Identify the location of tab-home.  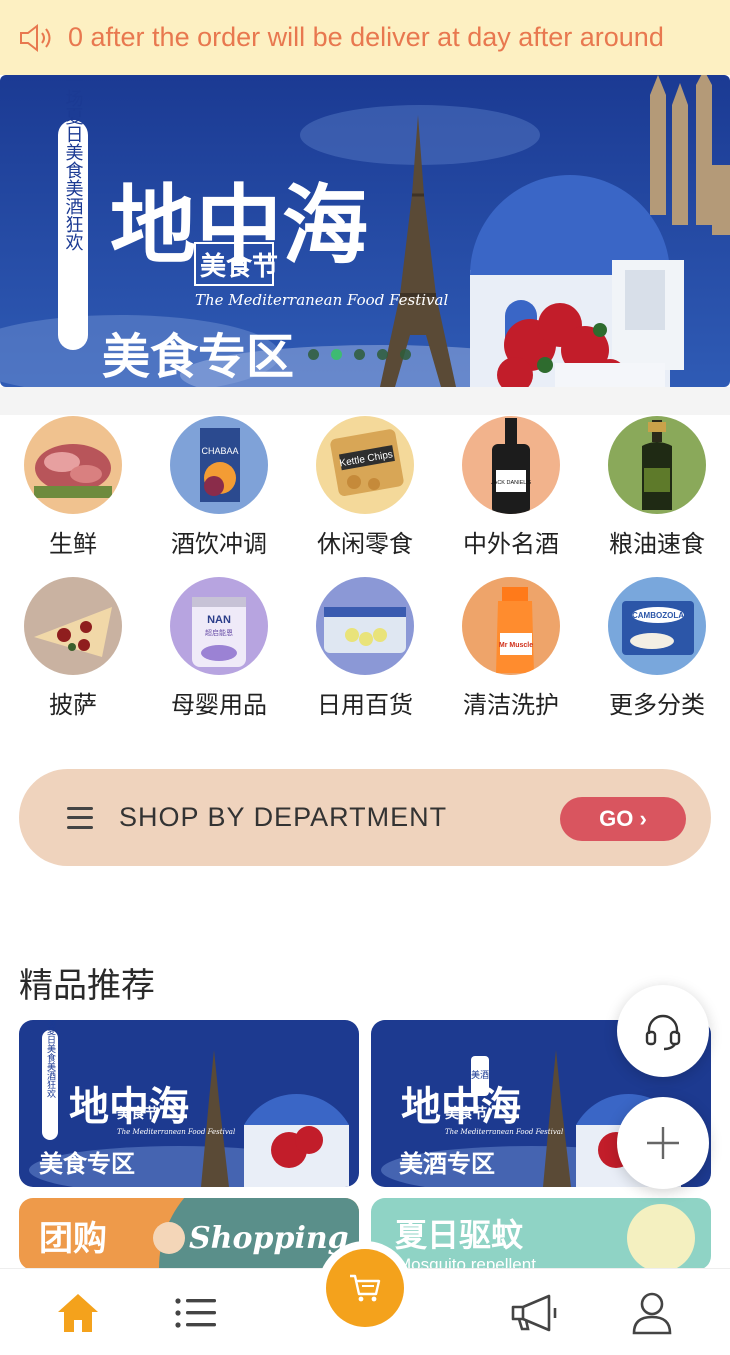
(78, 1313).